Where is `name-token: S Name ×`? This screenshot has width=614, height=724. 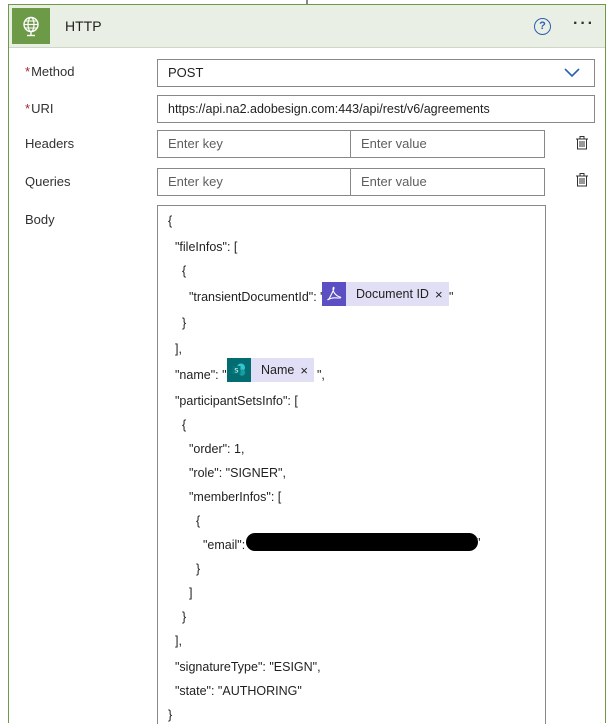 name-token: S Name × is located at coordinates (270, 370).